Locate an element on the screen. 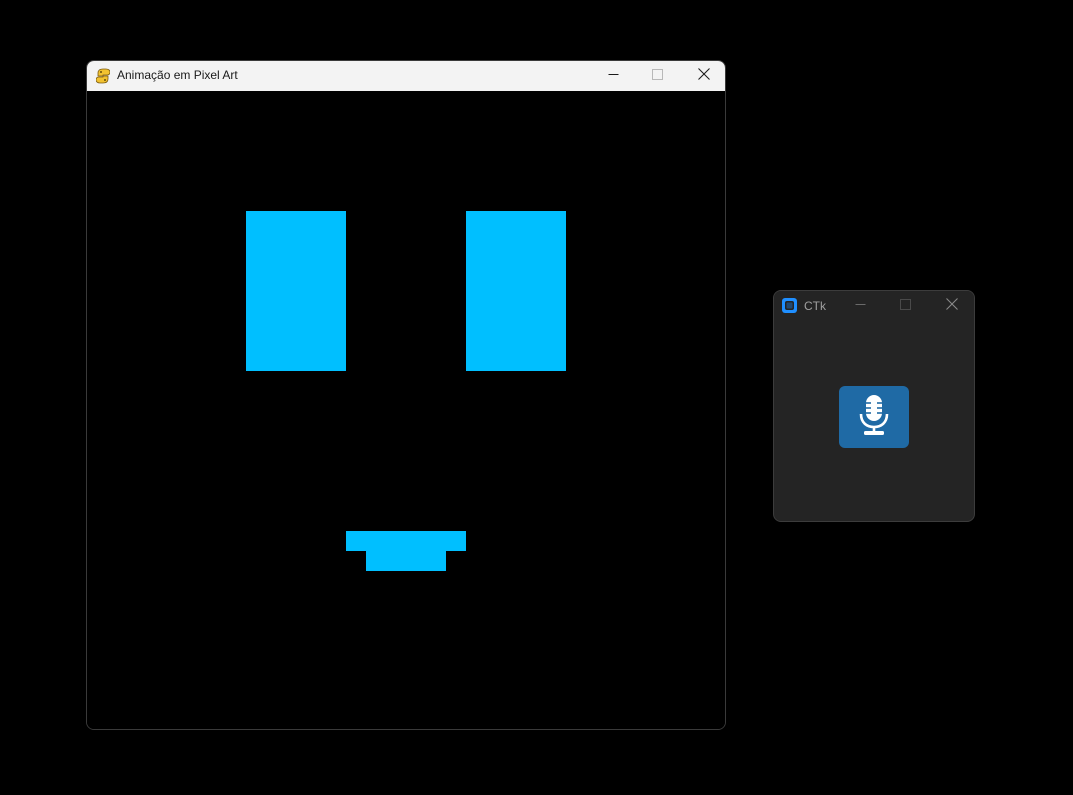 The image size is (1073, 795). left-eye is located at coordinates (296, 291).